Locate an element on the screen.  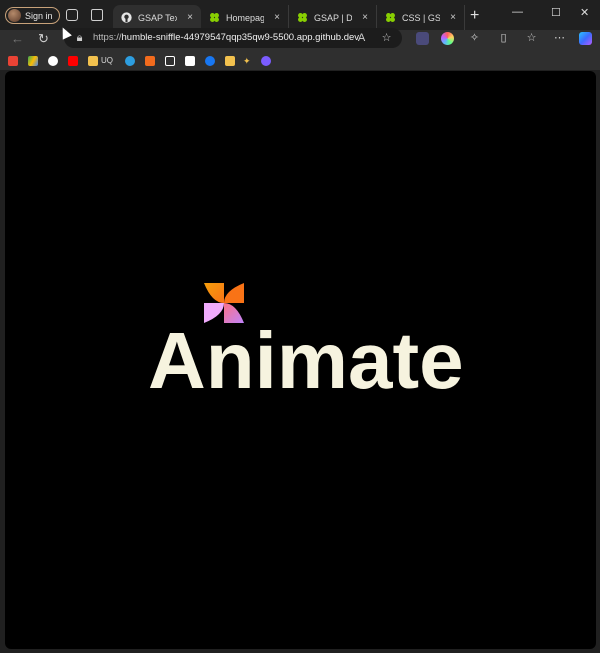
bookmark-app is located at coordinates (266, 60).